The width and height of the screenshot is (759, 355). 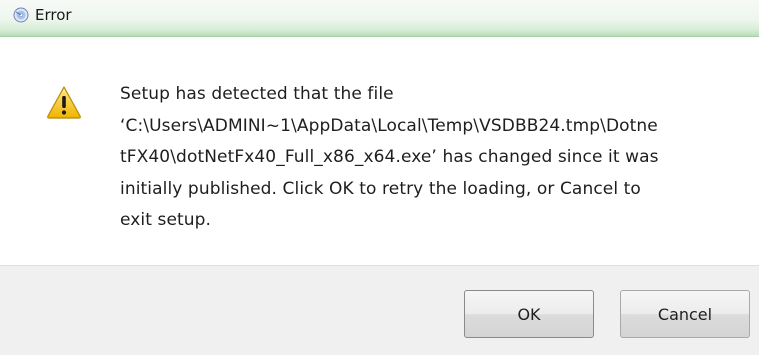 What do you see at coordinates (379, 18) in the screenshot?
I see `title-bar: Error` at bounding box center [379, 18].